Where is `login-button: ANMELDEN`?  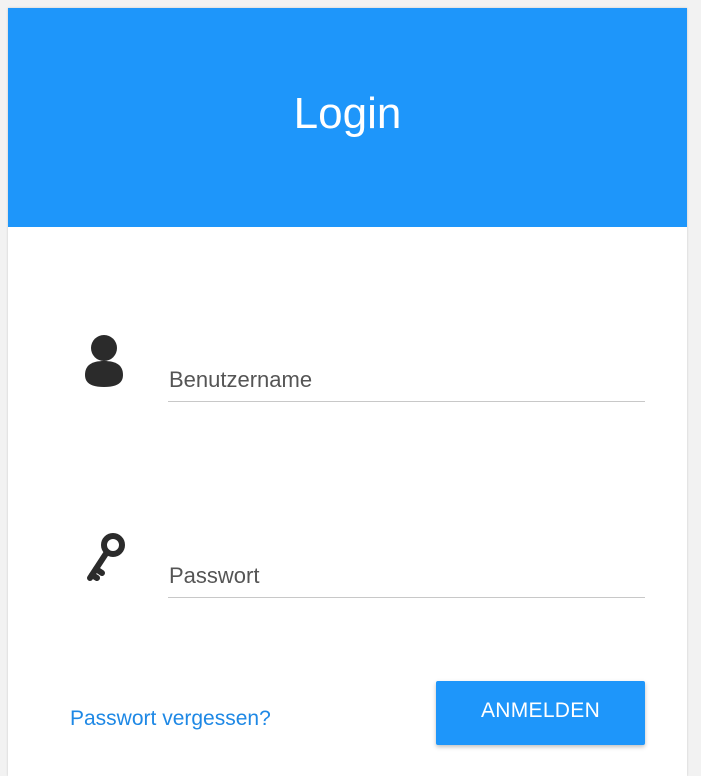 login-button: ANMELDEN is located at coordinates (540, 713).